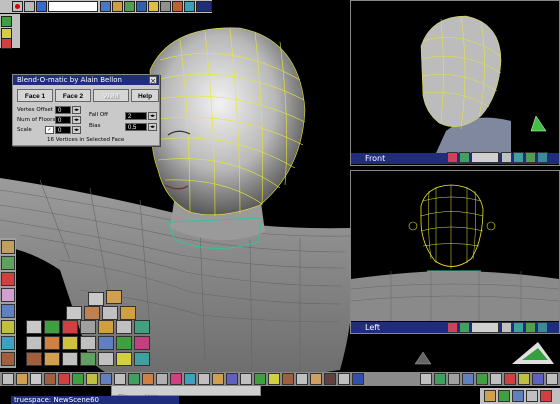 The height and width of the screenshot is (404, 560). What do you see at coordinates (153, 80) in the screenshot?
I see `close-icon: ×` at bounding box center [153, 80].